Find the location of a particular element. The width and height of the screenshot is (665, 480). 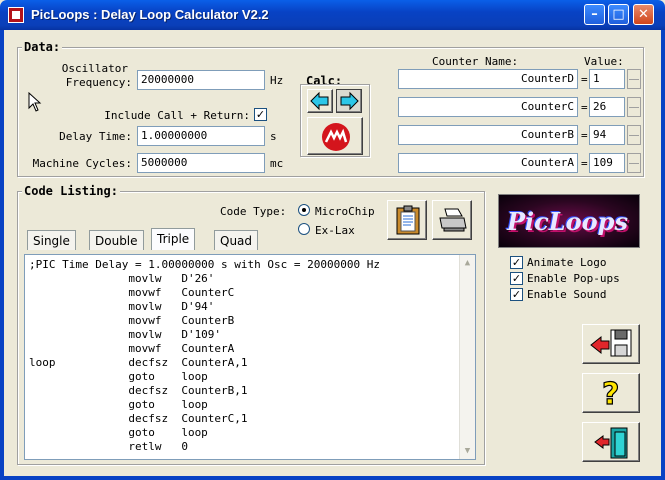

delay-time-input: 1.00000000 is located at coordinates (201, 136).